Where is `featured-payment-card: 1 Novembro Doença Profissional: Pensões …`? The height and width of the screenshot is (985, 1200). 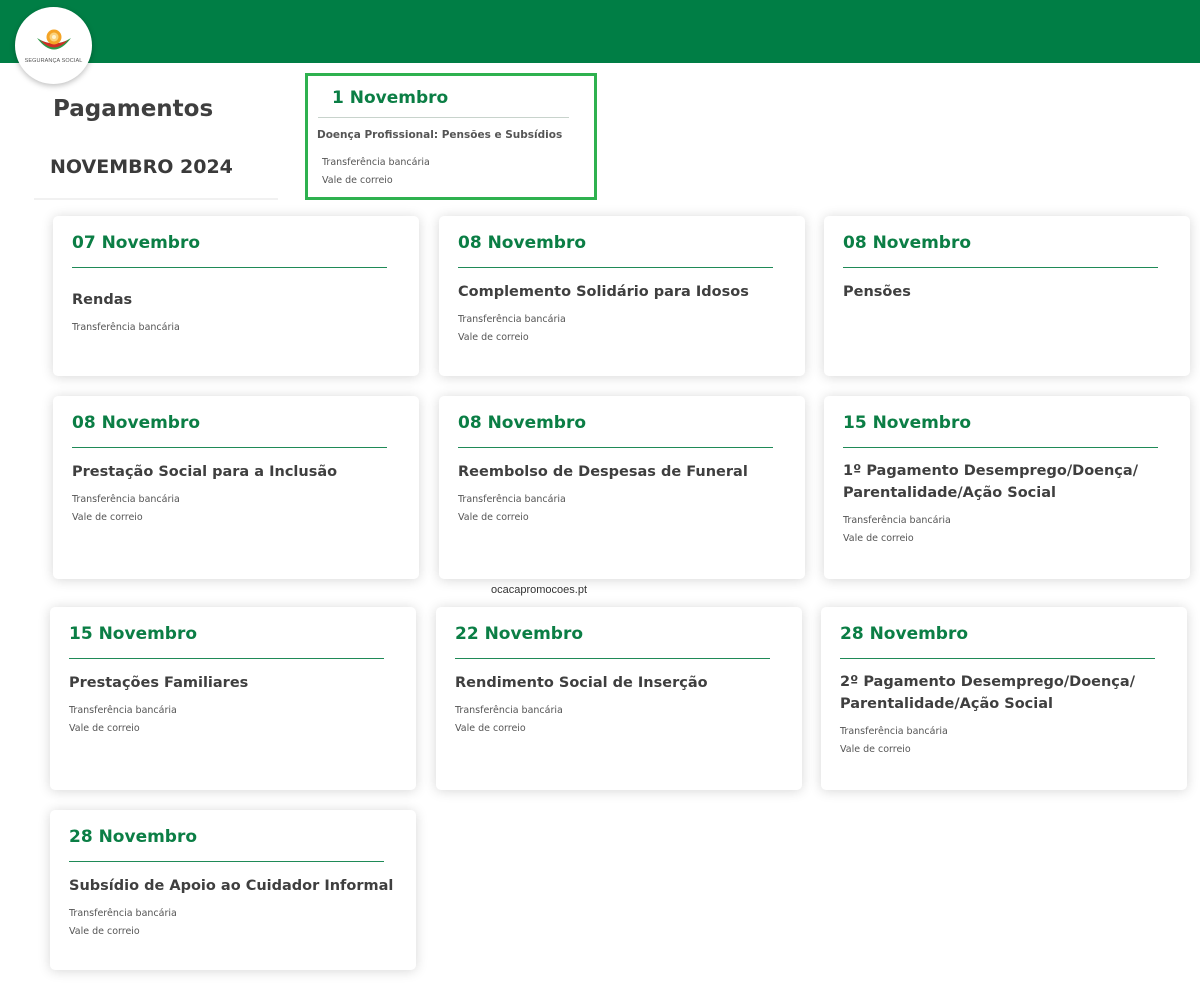 featured-payment-card: 1 Novembro Doença Profissional: Pensões … is located at coordinates (451, 136).